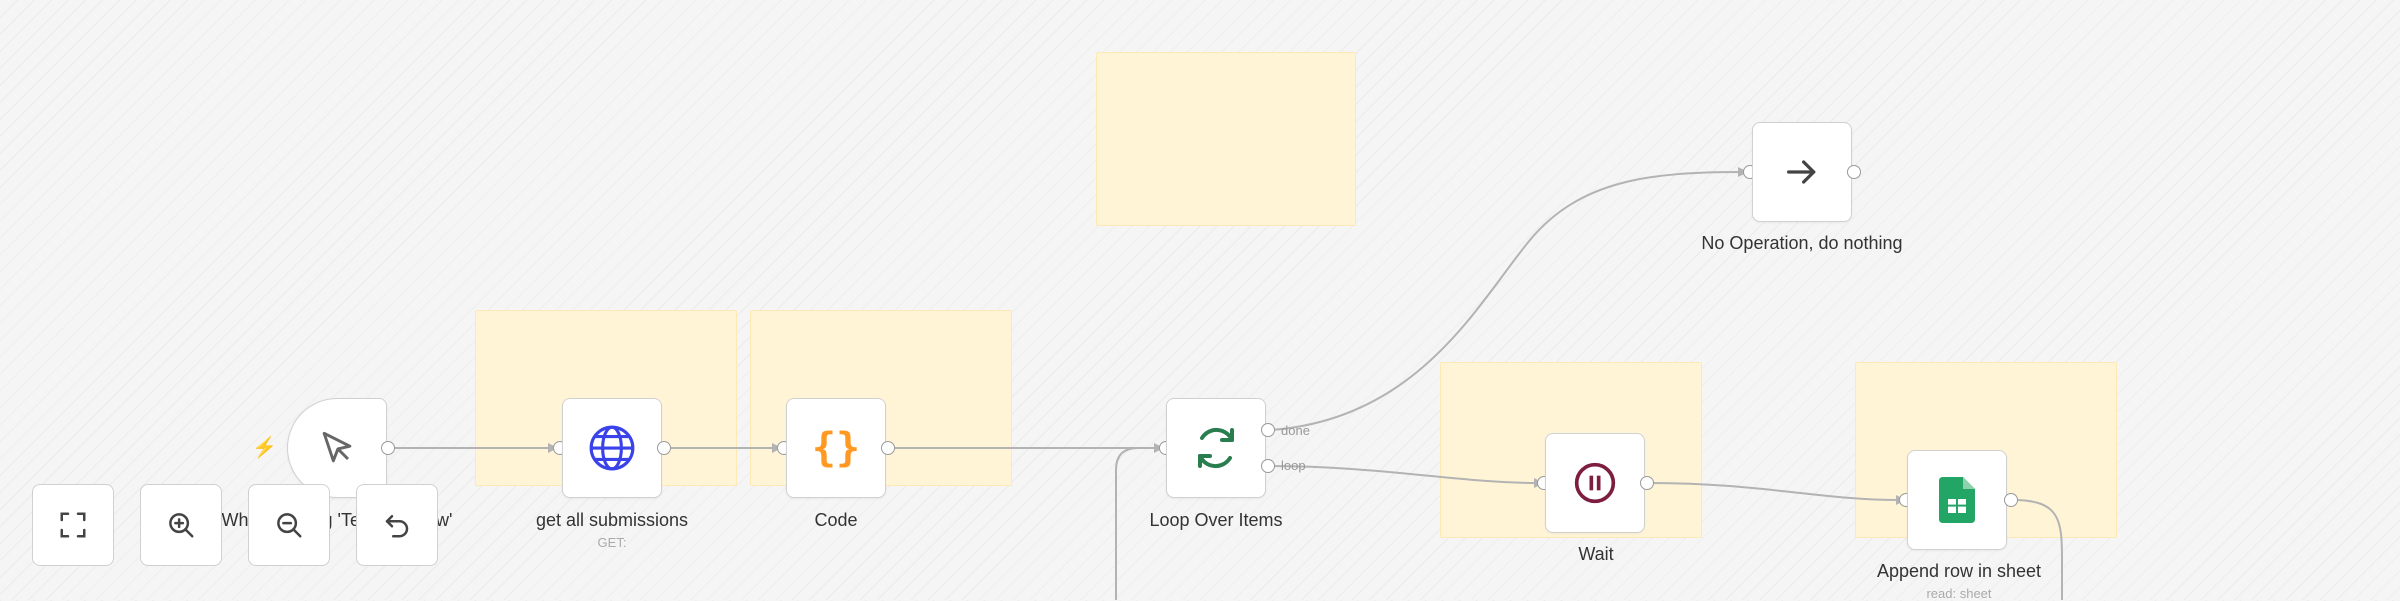 This screenshot has width=2400, height=601. Describe the element at coordinates (1506, 301) in the screenshot. I see `connection-loop-done-noop` at that location.